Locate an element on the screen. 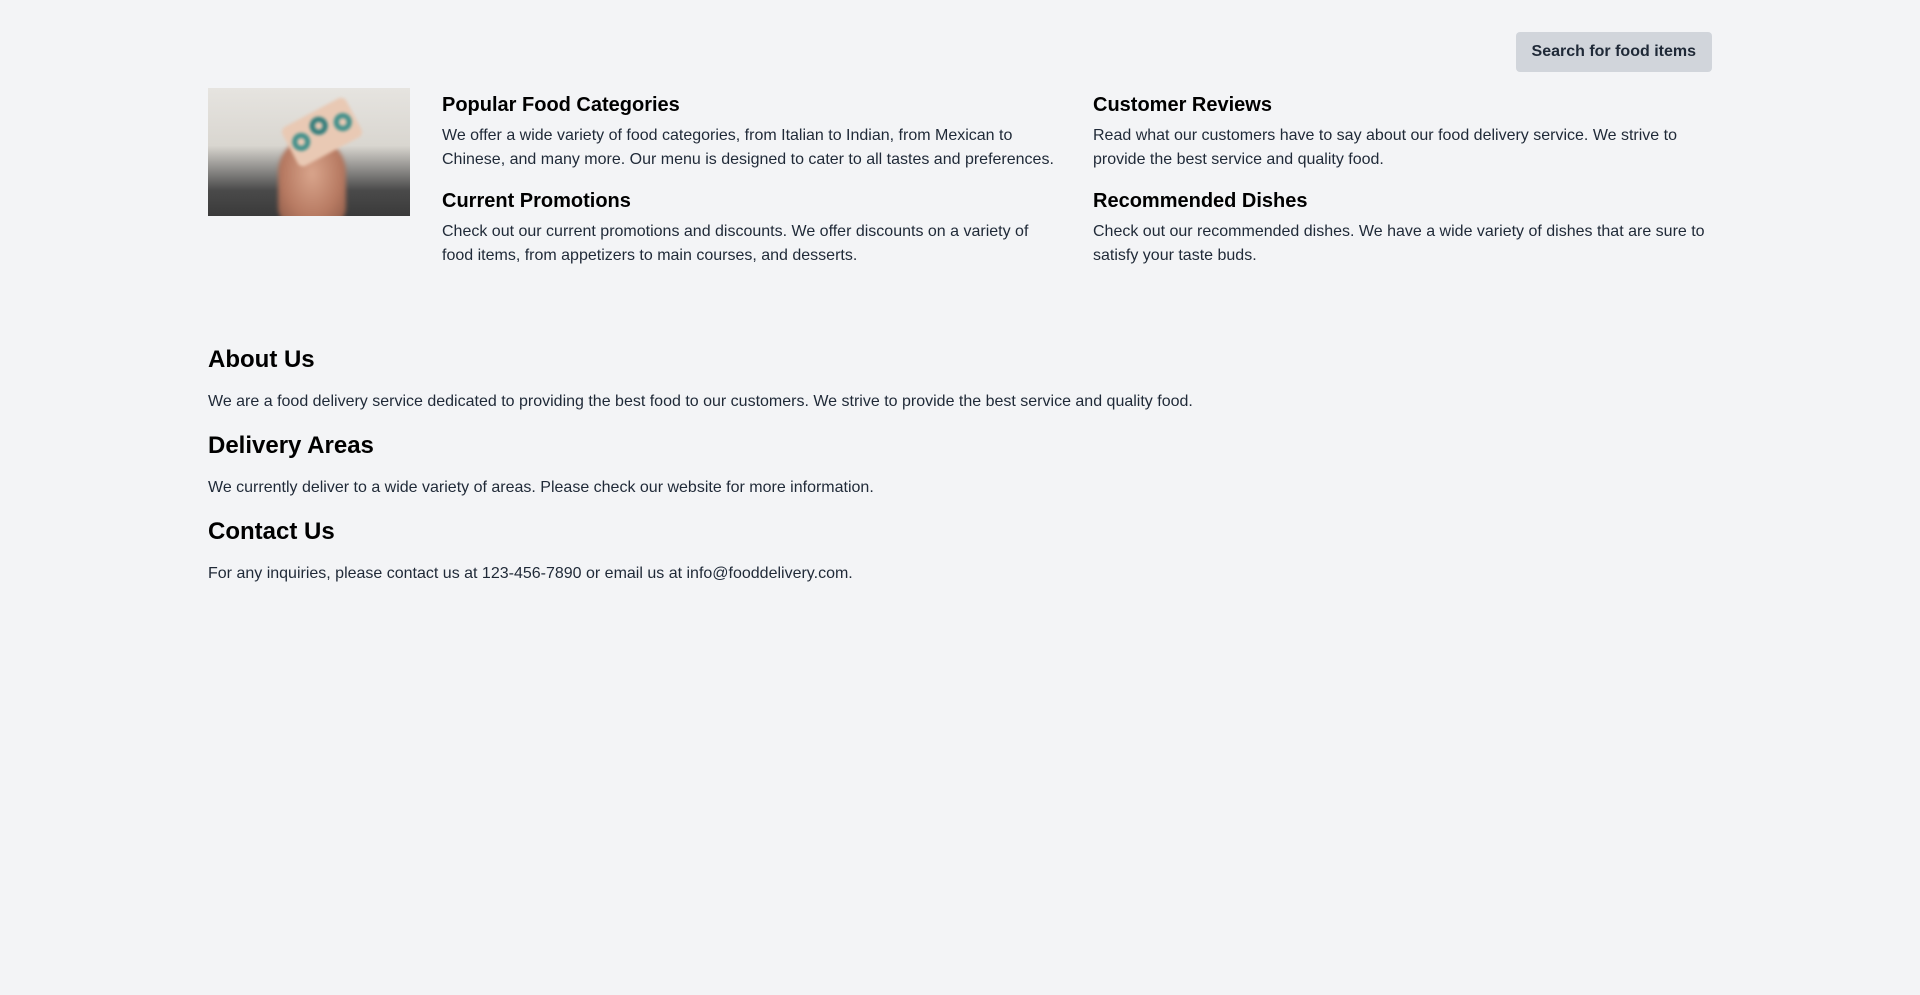 This screenshot has width=1920, height=995. customer-reviews-title: Customer Reviews is located at coordinates (1182, 105).